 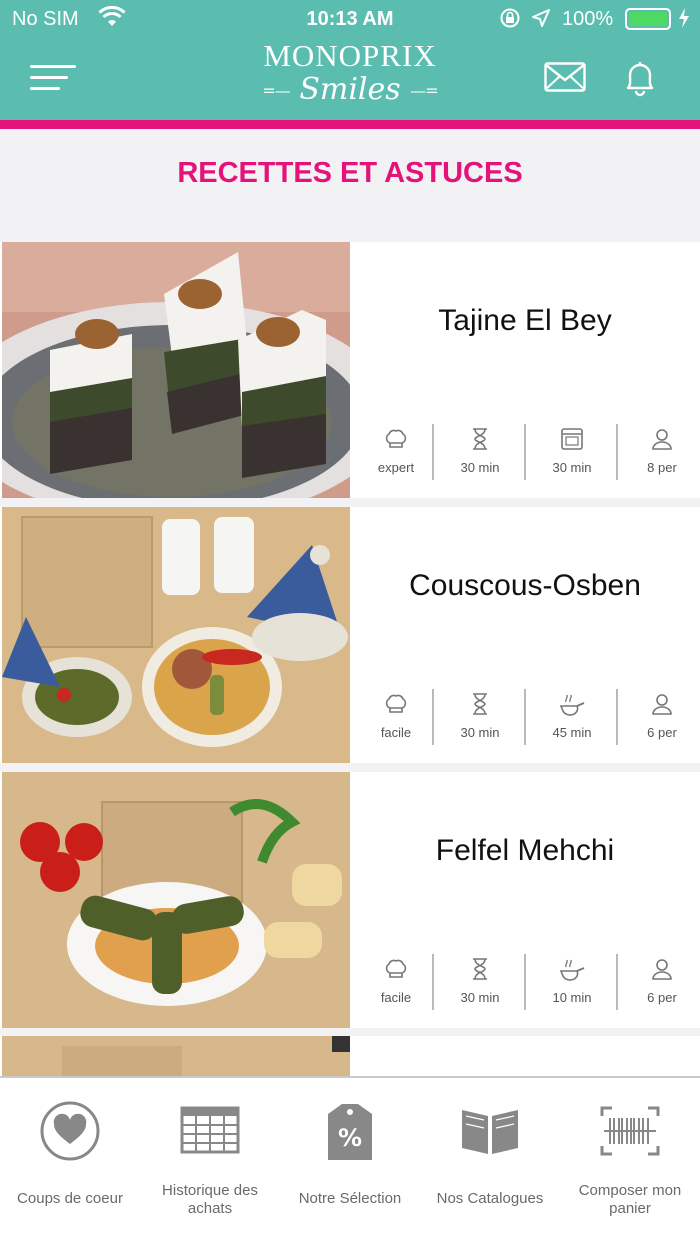 I want to click on servings-stat: 8 per, so click(x=658, y=452).